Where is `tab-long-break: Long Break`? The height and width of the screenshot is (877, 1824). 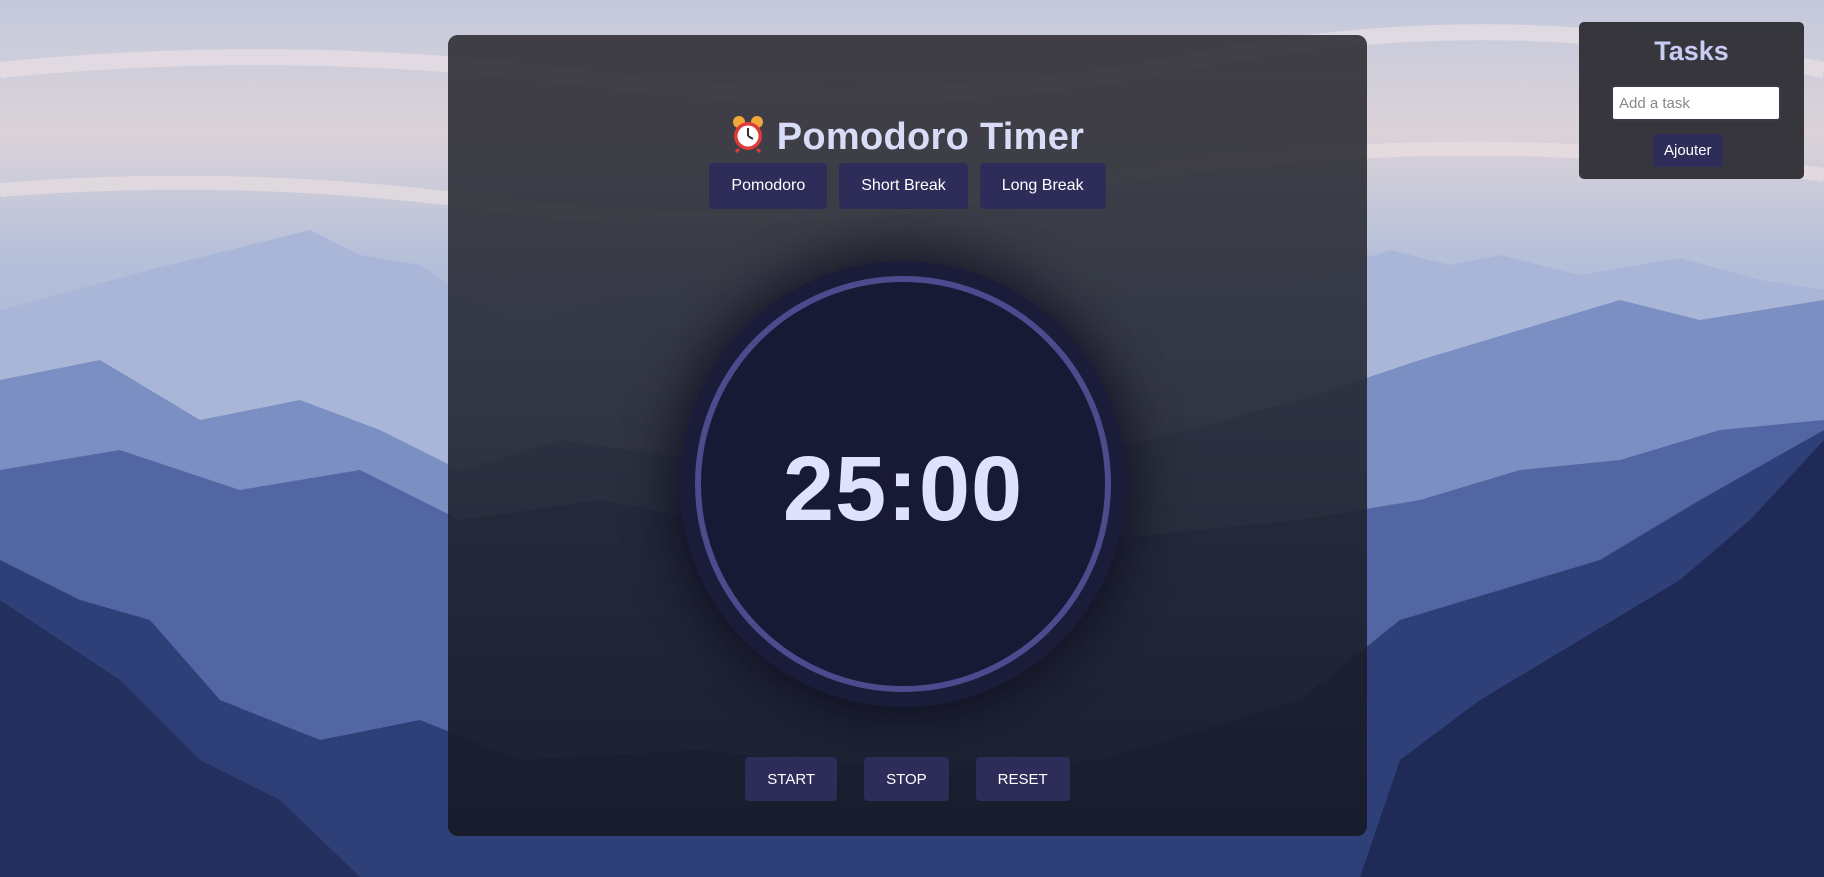 tab-long-break: Long Break is located at coordinates (1042, 186).